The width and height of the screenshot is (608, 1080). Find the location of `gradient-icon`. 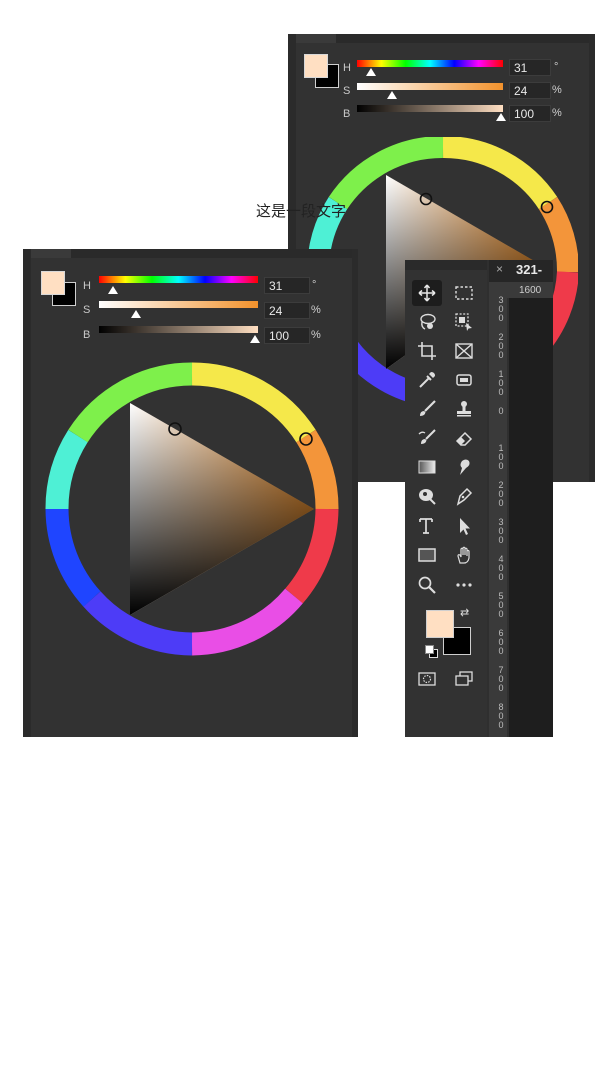

gradient-icon is located at coordinates (427, 467).